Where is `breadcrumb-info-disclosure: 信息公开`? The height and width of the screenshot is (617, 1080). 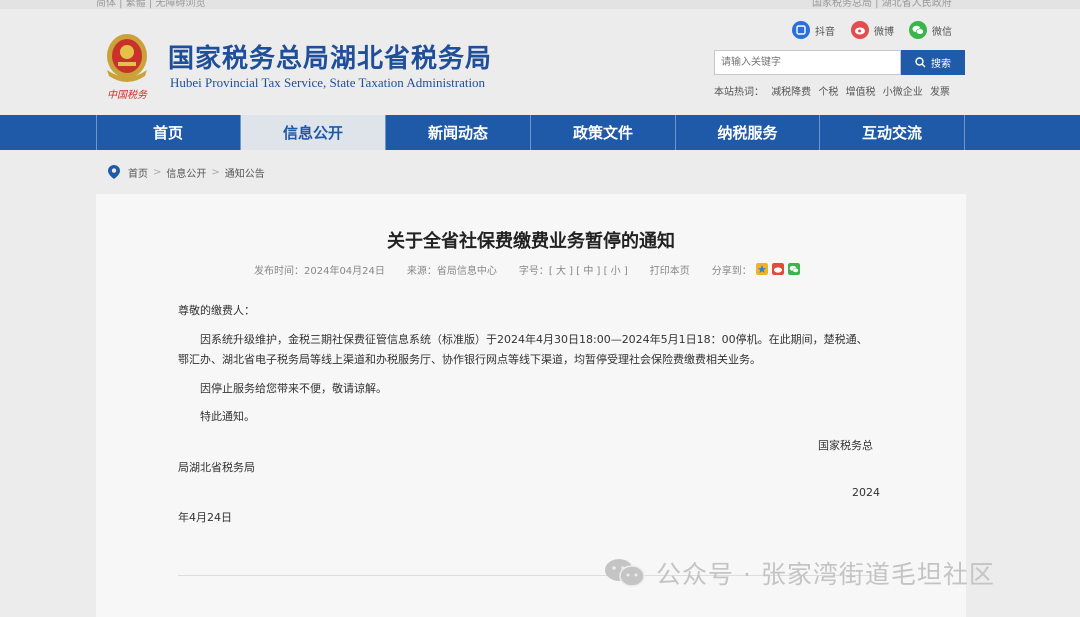 breadcrumb-info-disclosure: 信息公开 is located at coordinates (186, 172).